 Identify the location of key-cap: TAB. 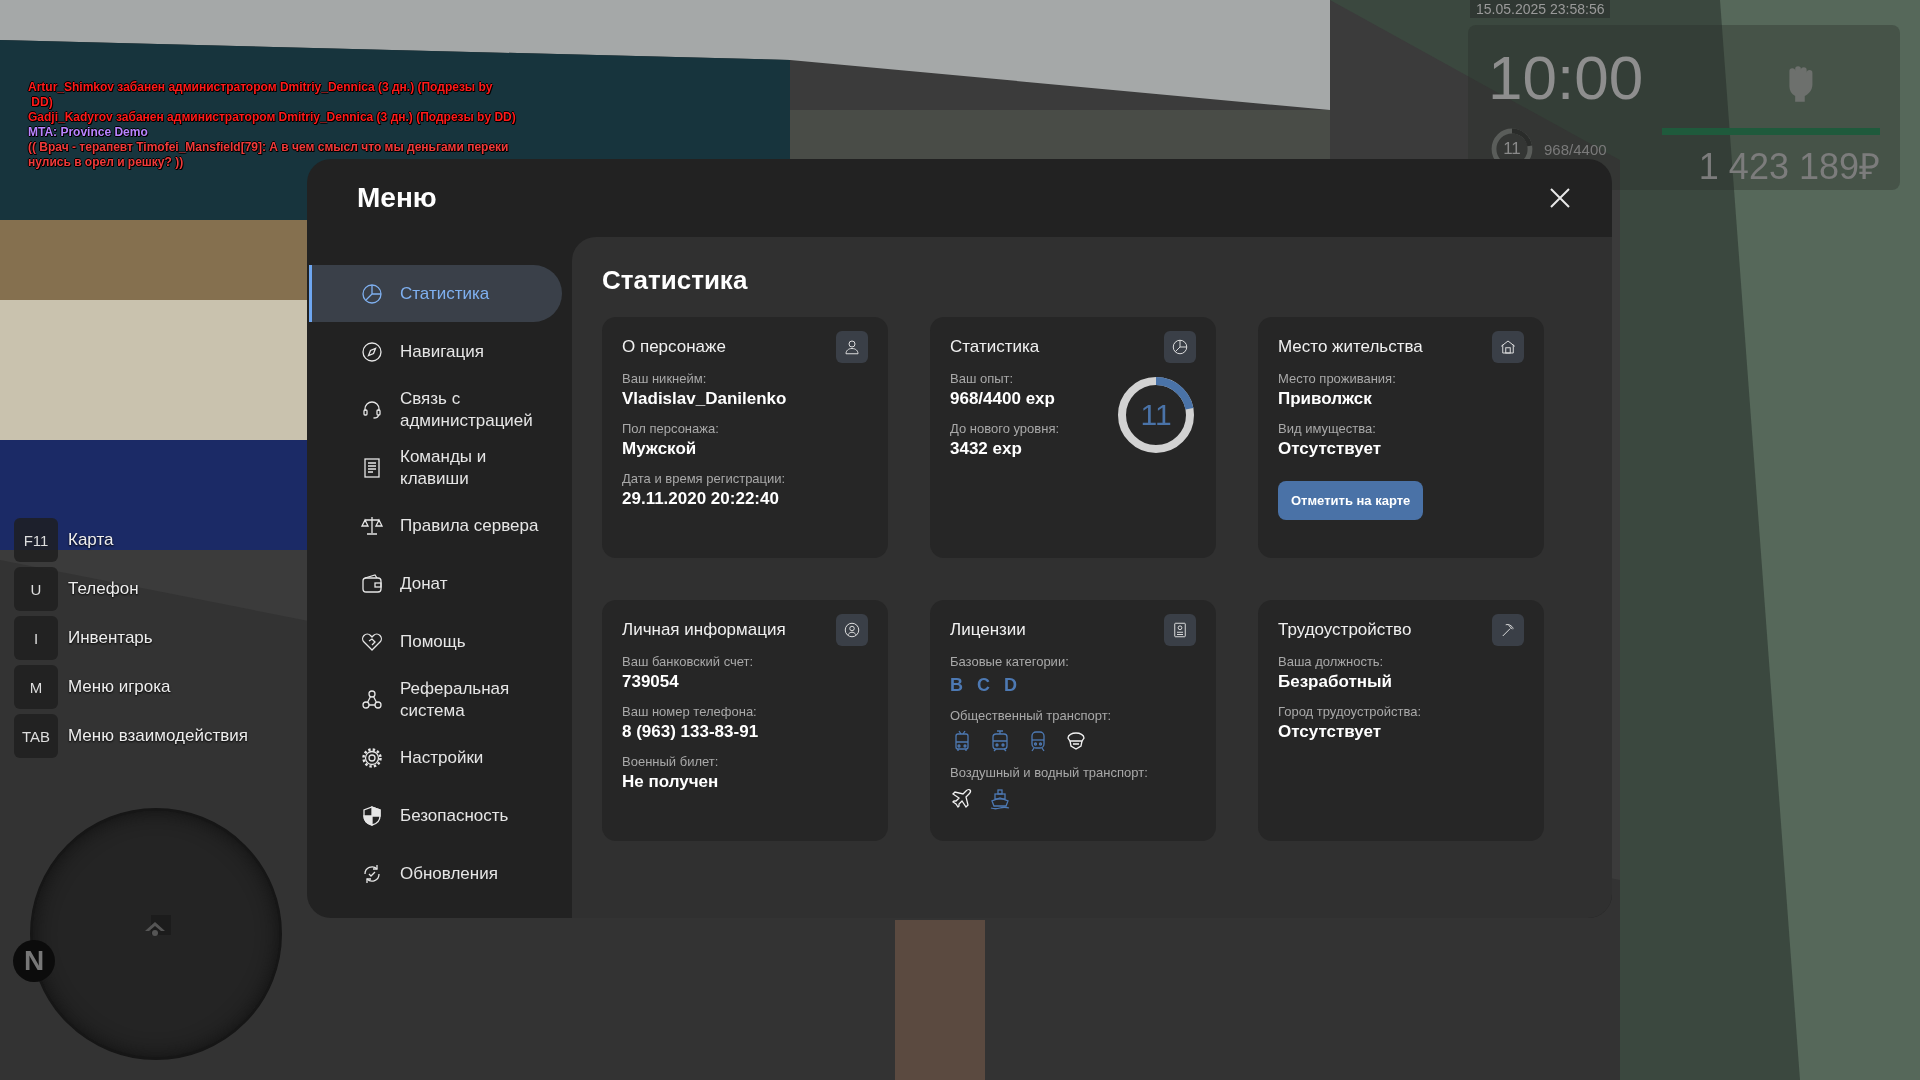
(36, 736).